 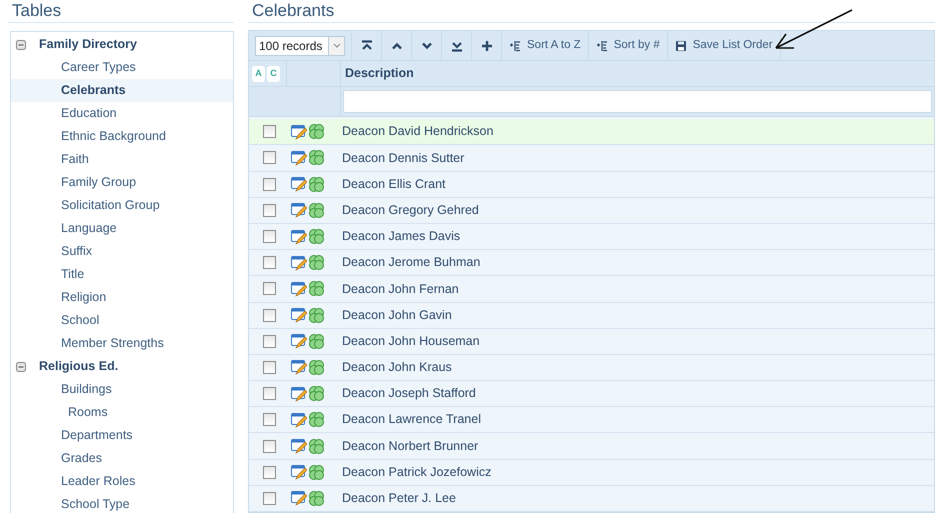 I want to click on save-button: Save List Order, so click(x=724, y=45).